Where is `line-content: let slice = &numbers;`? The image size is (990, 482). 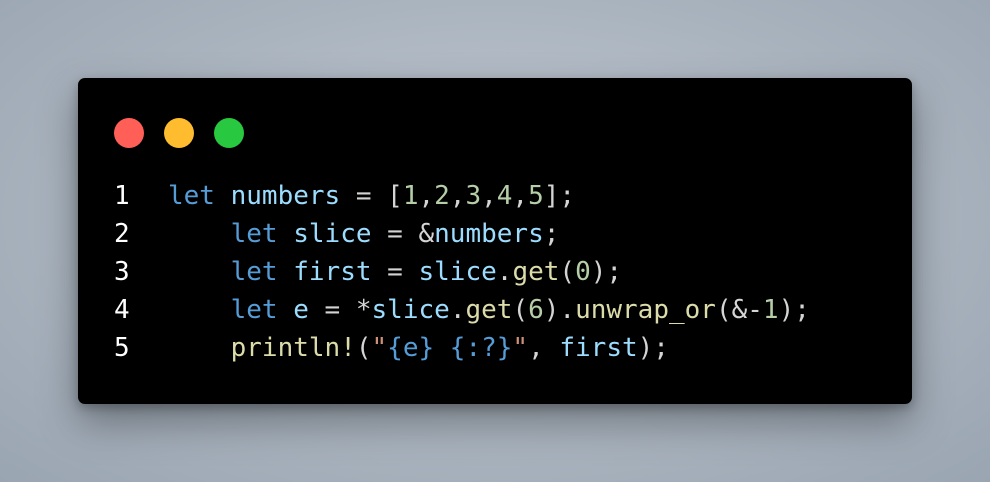 line-content: let slice = &numbers; is located at coordinates (364, 234).